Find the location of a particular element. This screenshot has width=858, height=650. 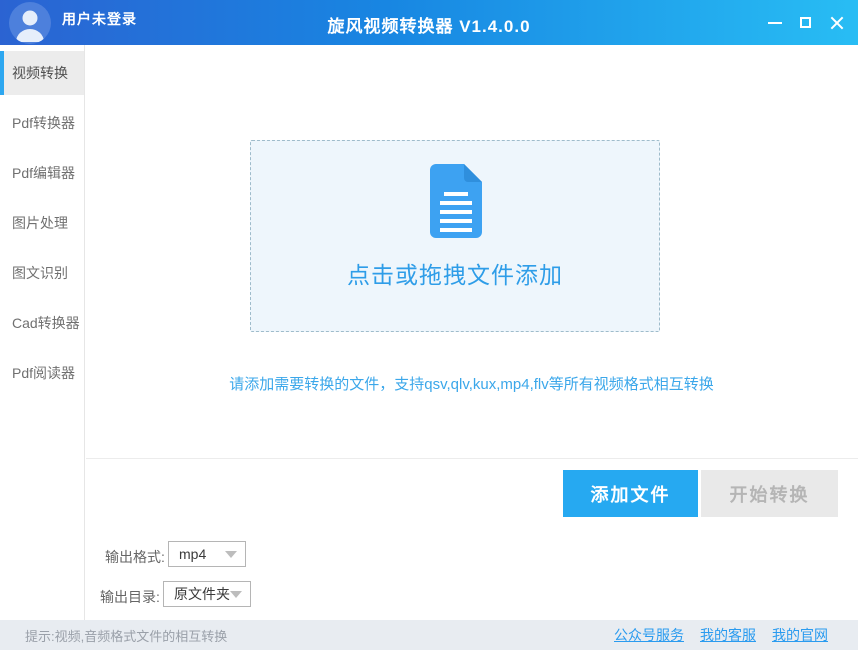

sidebar-item-video-convert: 视频转换 is located at coordinates (42, 73).